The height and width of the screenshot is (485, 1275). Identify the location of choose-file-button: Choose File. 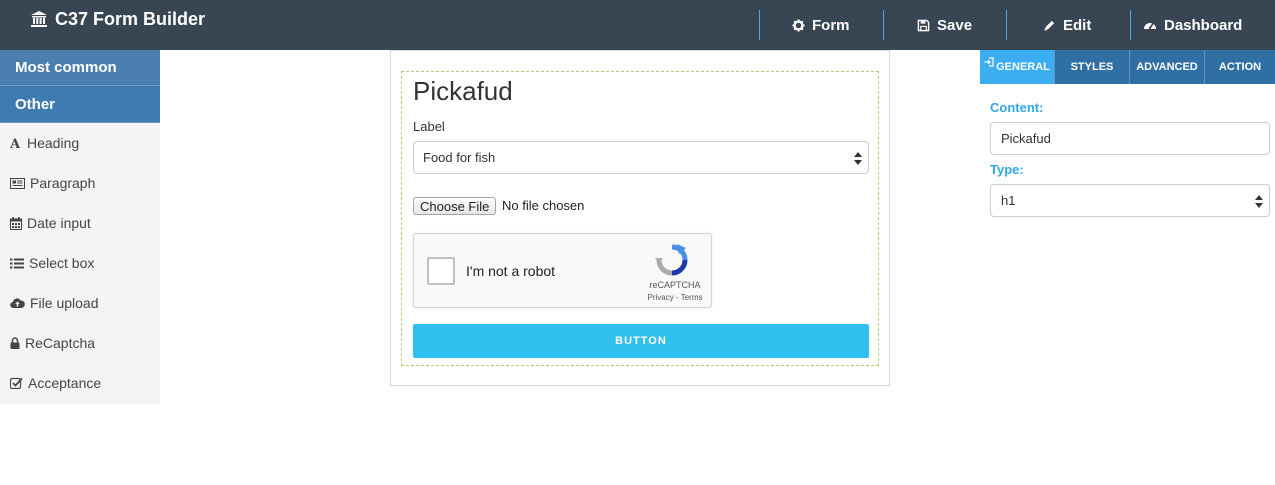
(455, 206).